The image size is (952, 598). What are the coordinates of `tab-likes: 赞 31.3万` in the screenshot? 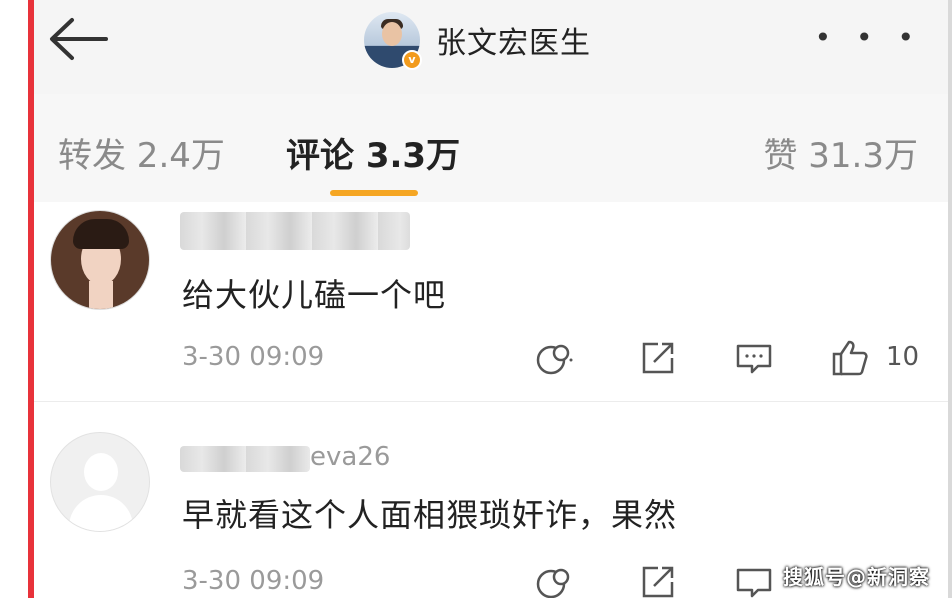 It's located at (840, 152).